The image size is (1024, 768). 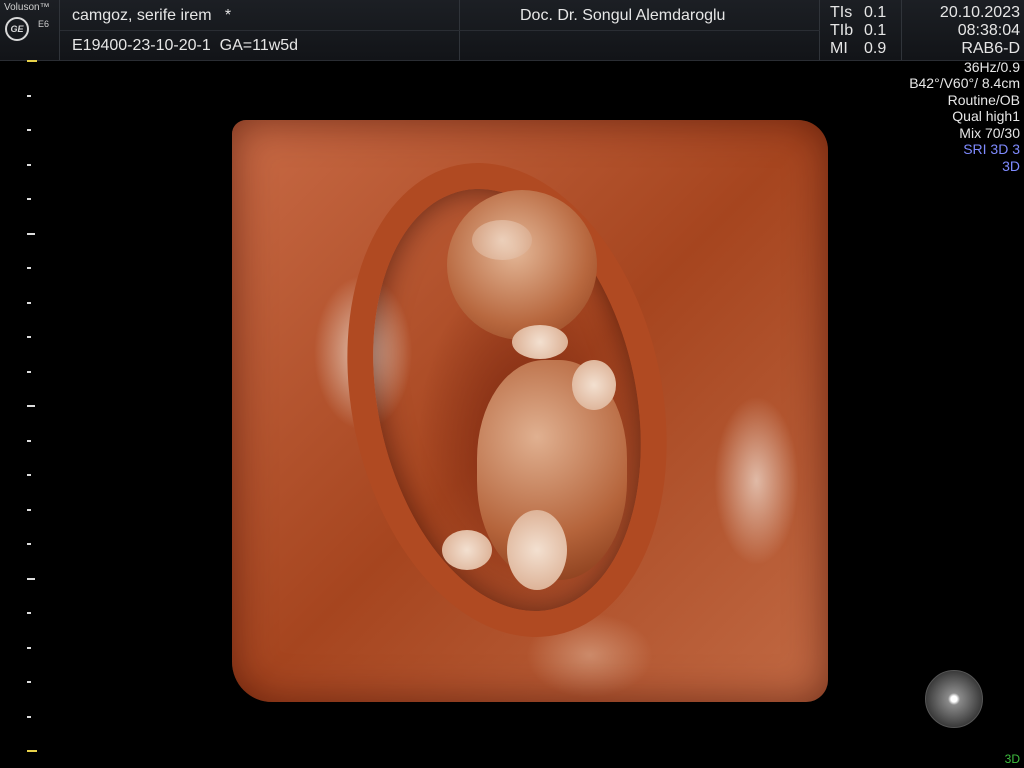 I want to click on gestational-age: GA=11w5d, so click(x=259, y=45).